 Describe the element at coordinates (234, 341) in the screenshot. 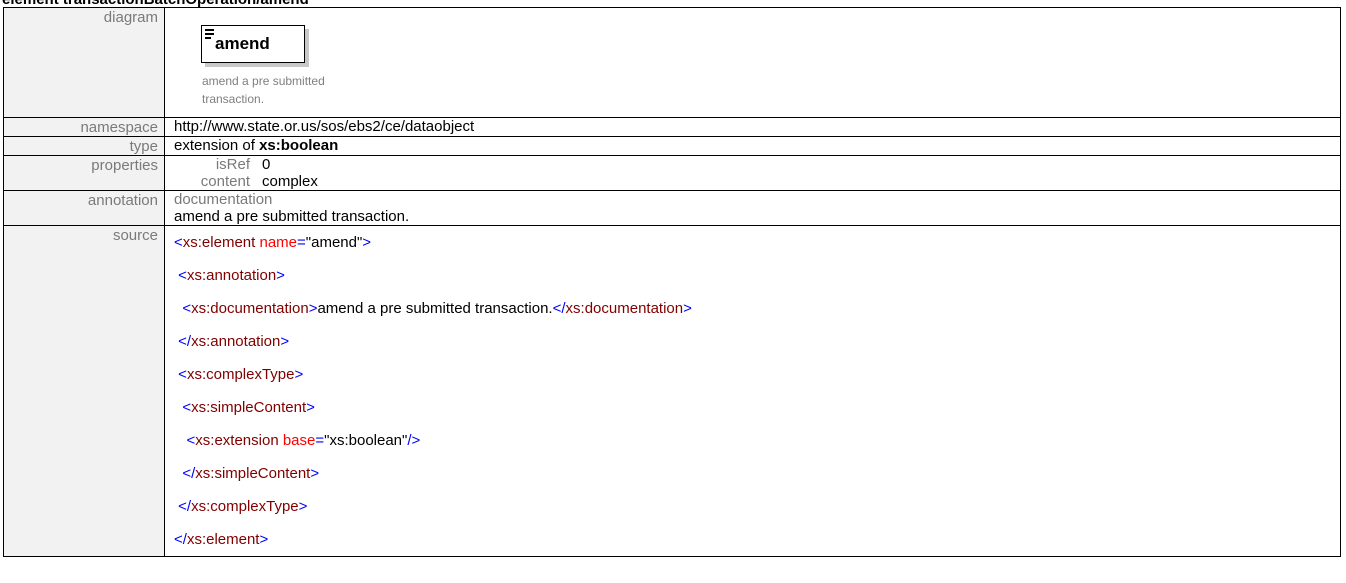

I see `source-line: </xs:annotation>` at that location.